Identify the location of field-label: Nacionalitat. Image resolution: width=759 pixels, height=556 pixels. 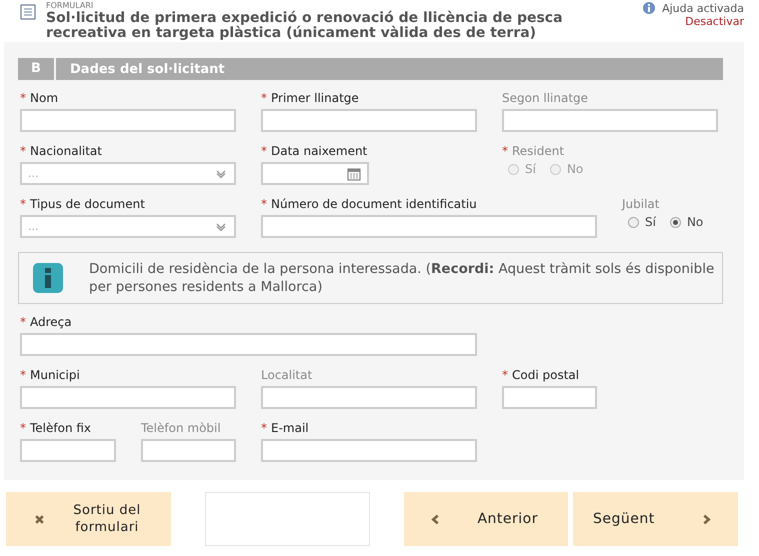
(66, 151).